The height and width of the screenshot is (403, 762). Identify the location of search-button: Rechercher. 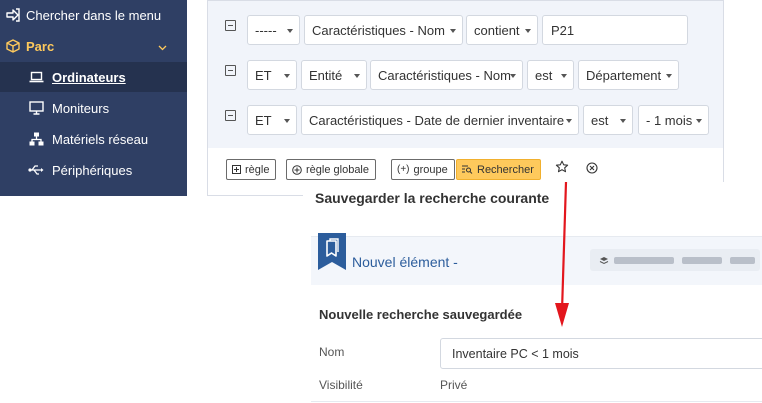
(498, 169).